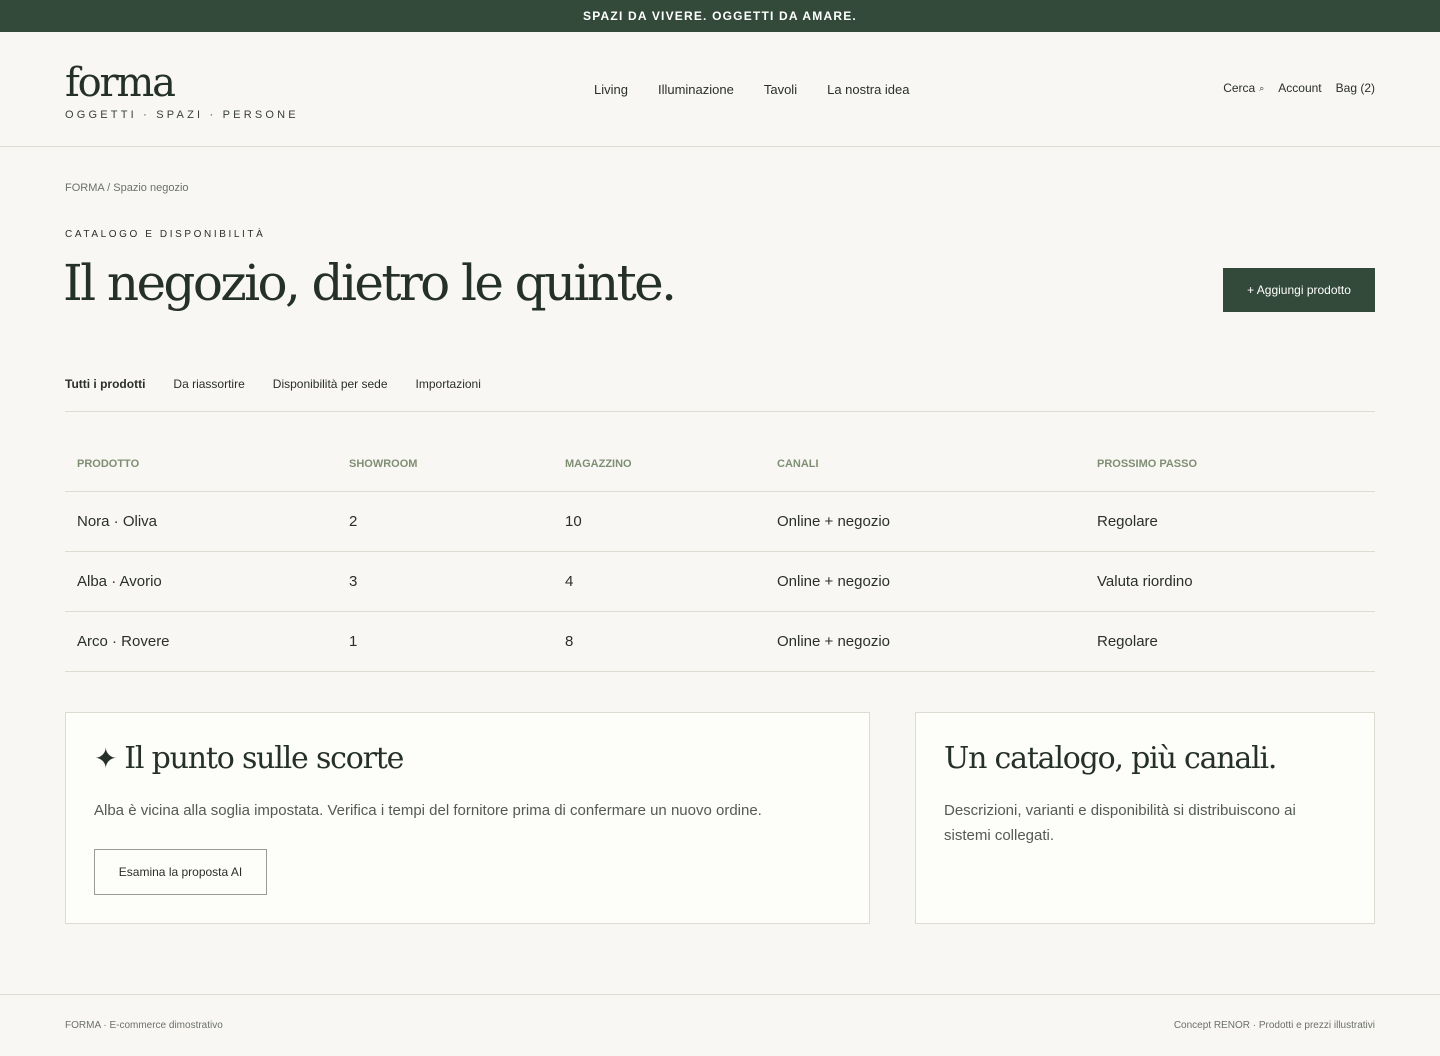  Describe the element at coordinates (105, 758) in the screenshot. I see `sparkle-icon: ✦` at that location.